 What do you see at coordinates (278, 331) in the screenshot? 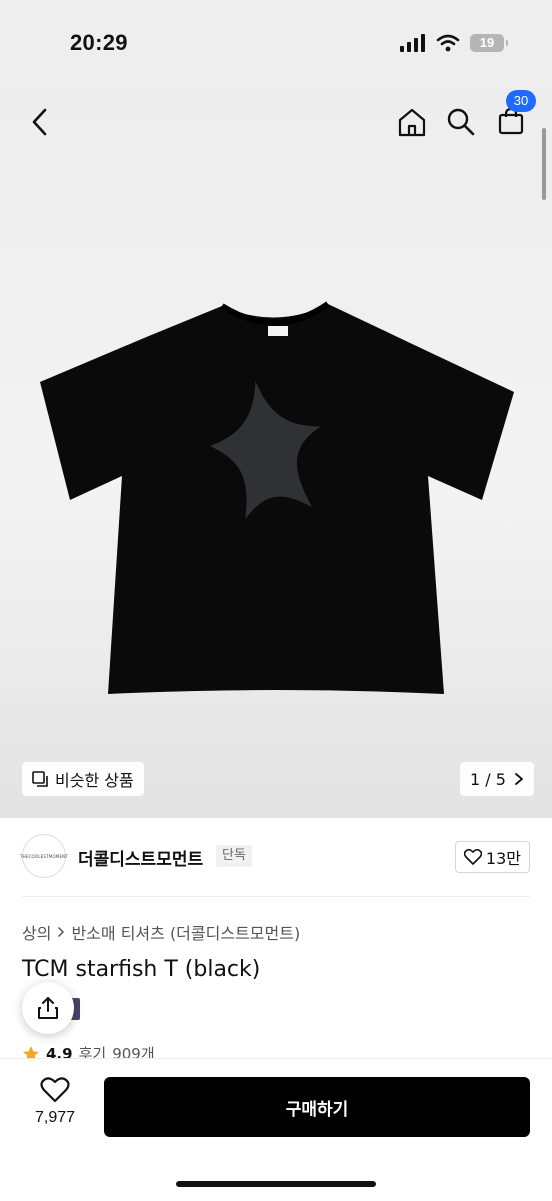
I see `neck-label` at bounding box center [278, 331].